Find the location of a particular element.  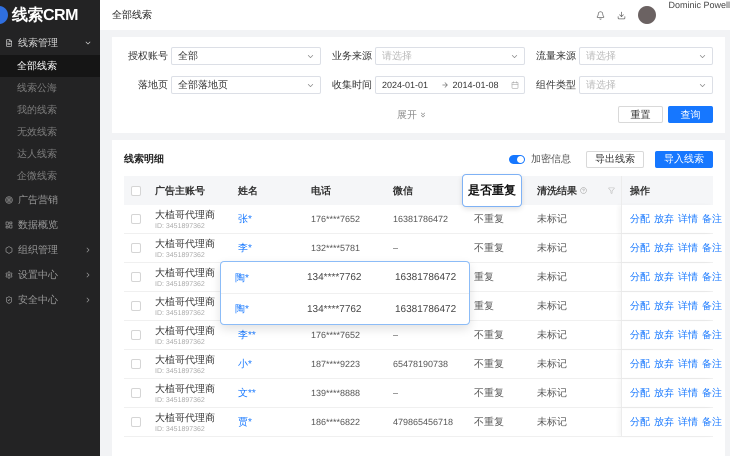

nav-subitem: 无效线索 is located at coordinates (50, 132).